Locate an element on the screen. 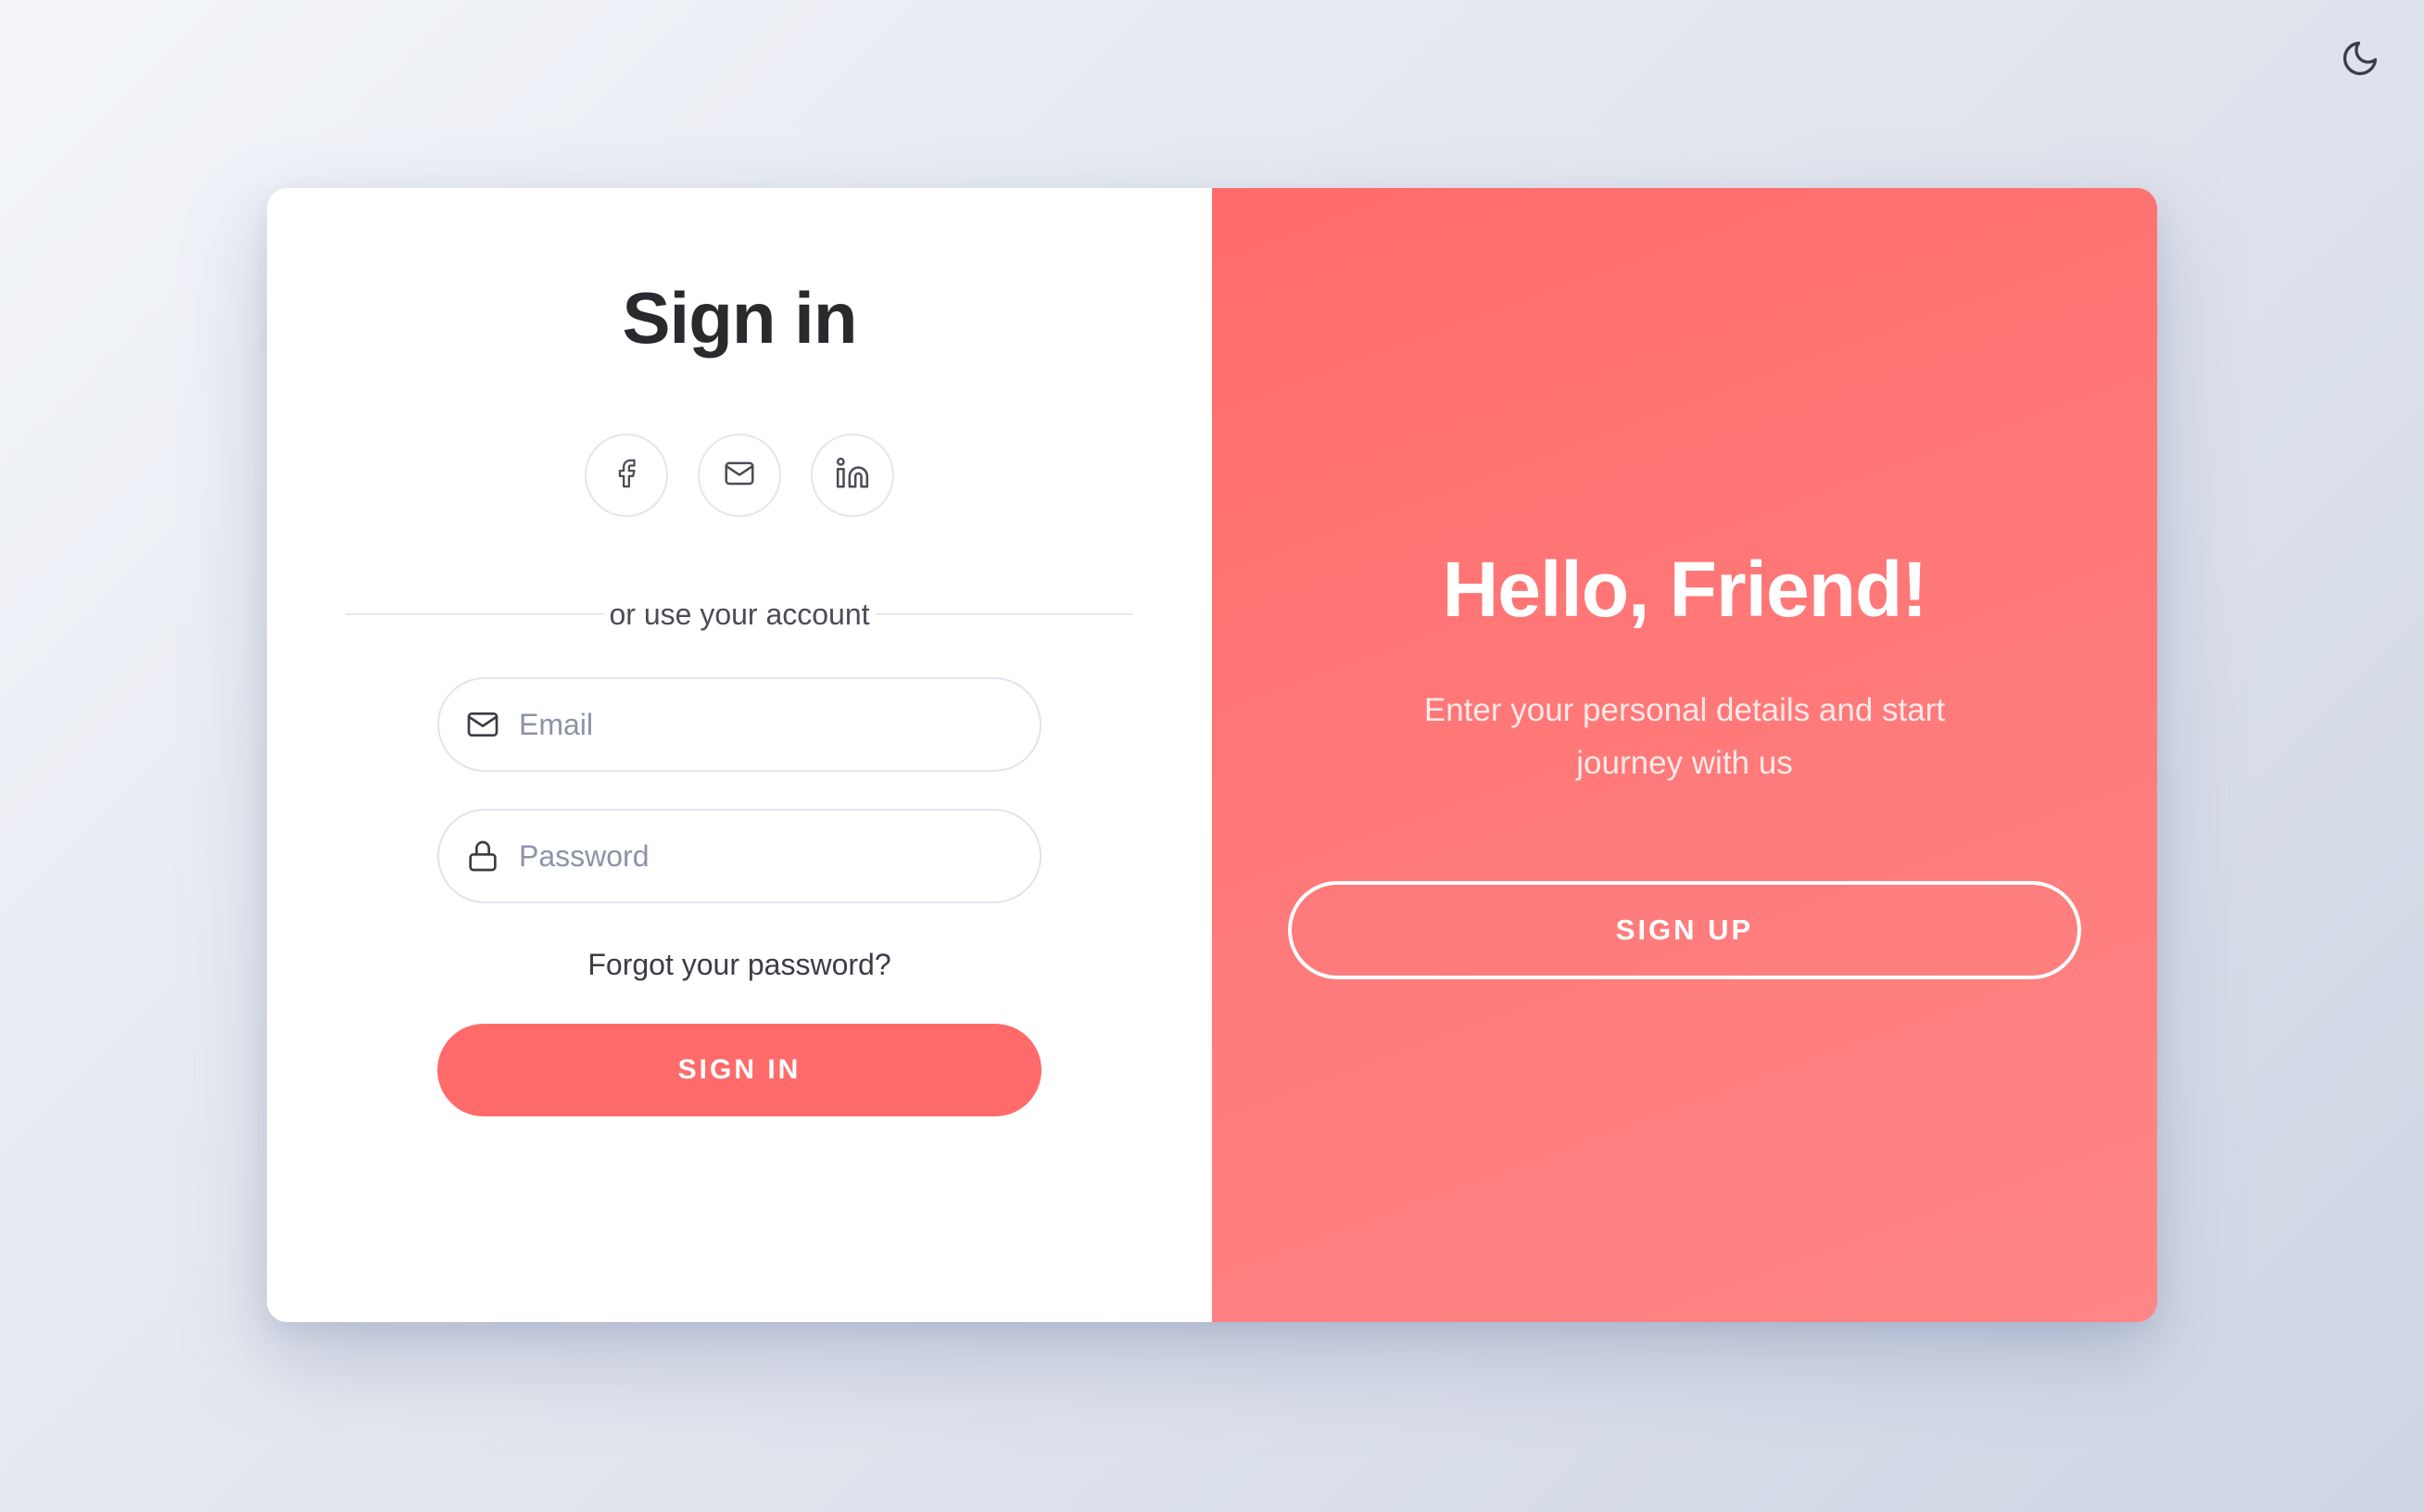 The image size is (2424, 1512). email-input is located at coordinates (760, 724).